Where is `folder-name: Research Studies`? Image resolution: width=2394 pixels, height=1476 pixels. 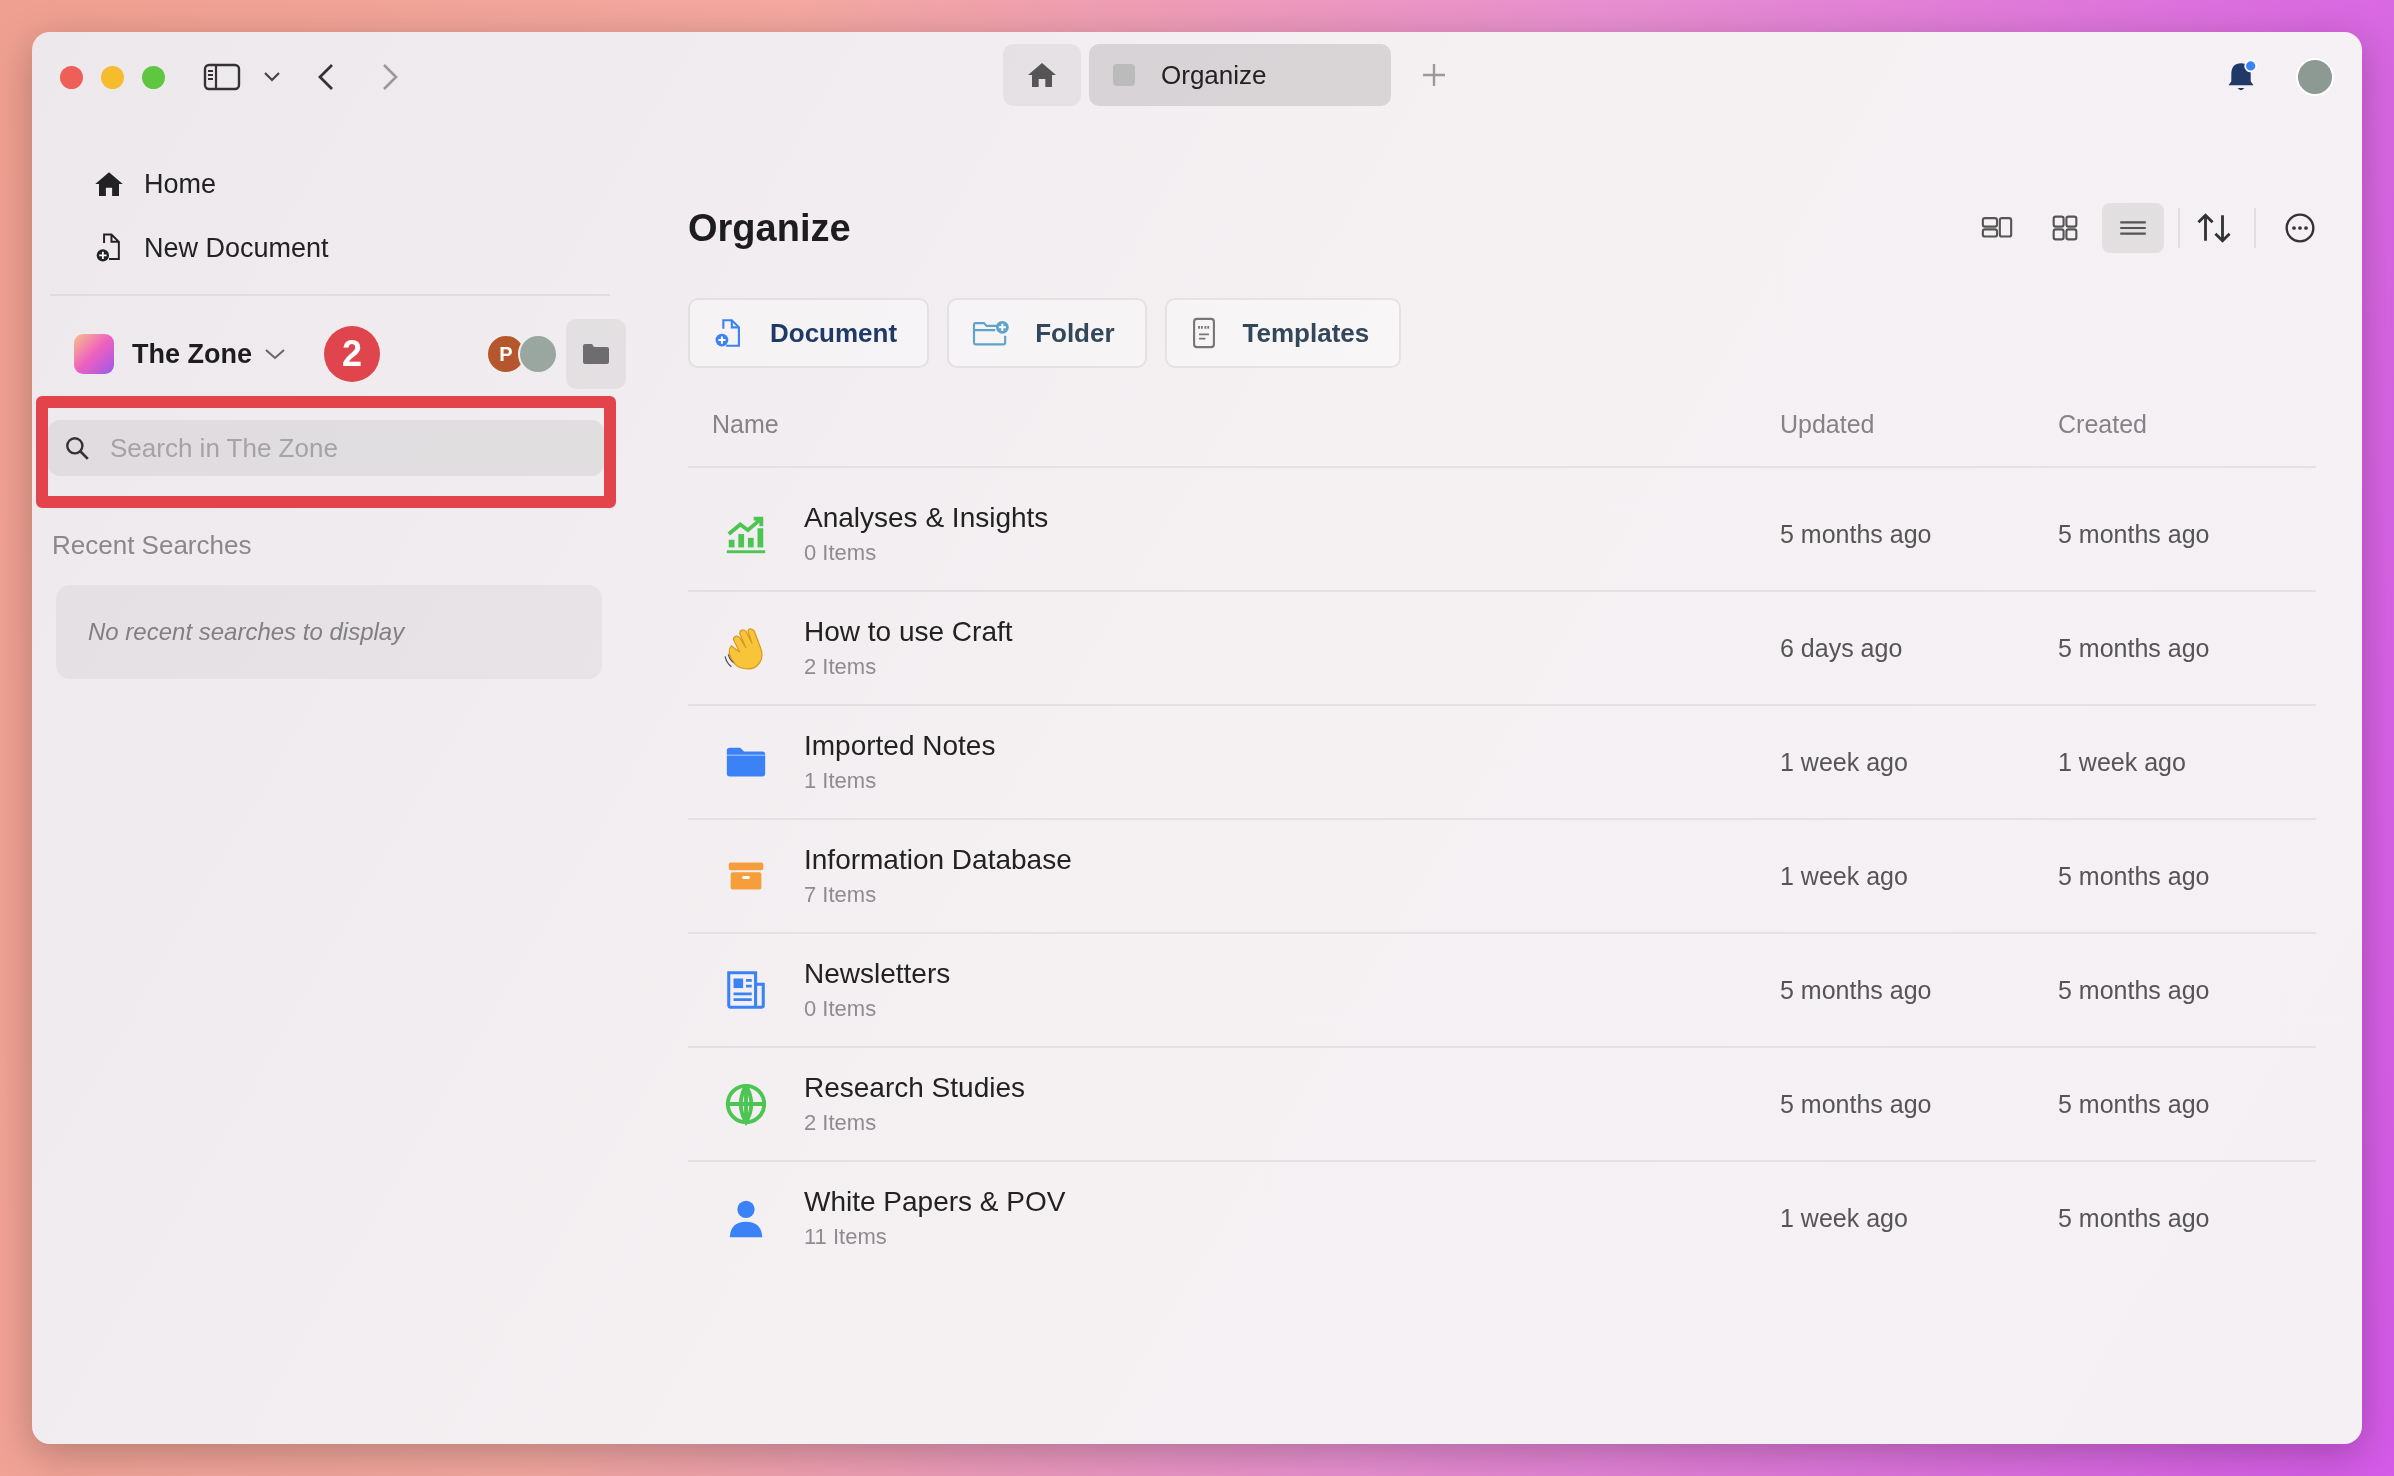
folder-name: Research Studies is located at coordinates (1292, 1088).